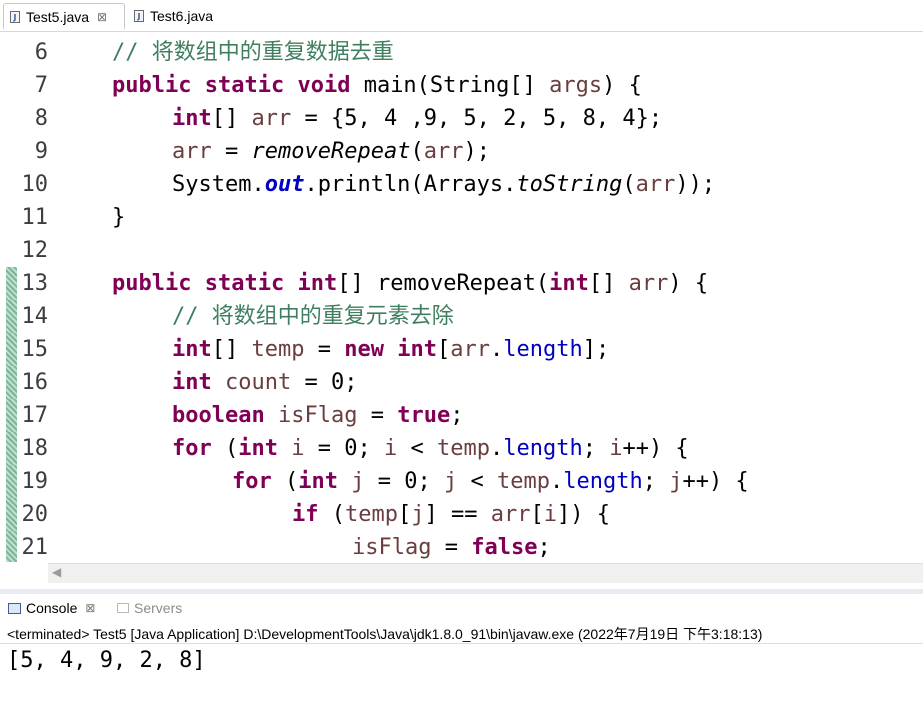 The width and height of the screenshot is (923, 704). Describe the element at coordinates (450, 85) in the screenshot. I see `code-token: main(String[]` at that location.